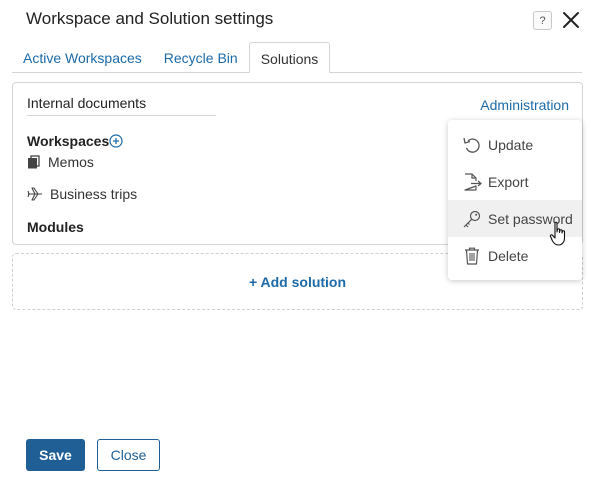 The height and width of the screenshot is (477, 597). Describe the element at coordinates (201, 57) in the screenshot. I see `tab-recycle-bin: Recycle Bin` at that location.